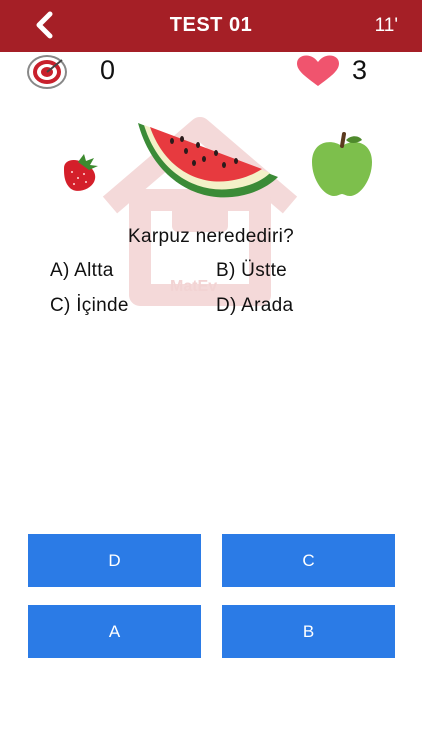 This screenshot has height=750, width=422. I want to click on option-a-text: A) Altta, so click(82, 270).